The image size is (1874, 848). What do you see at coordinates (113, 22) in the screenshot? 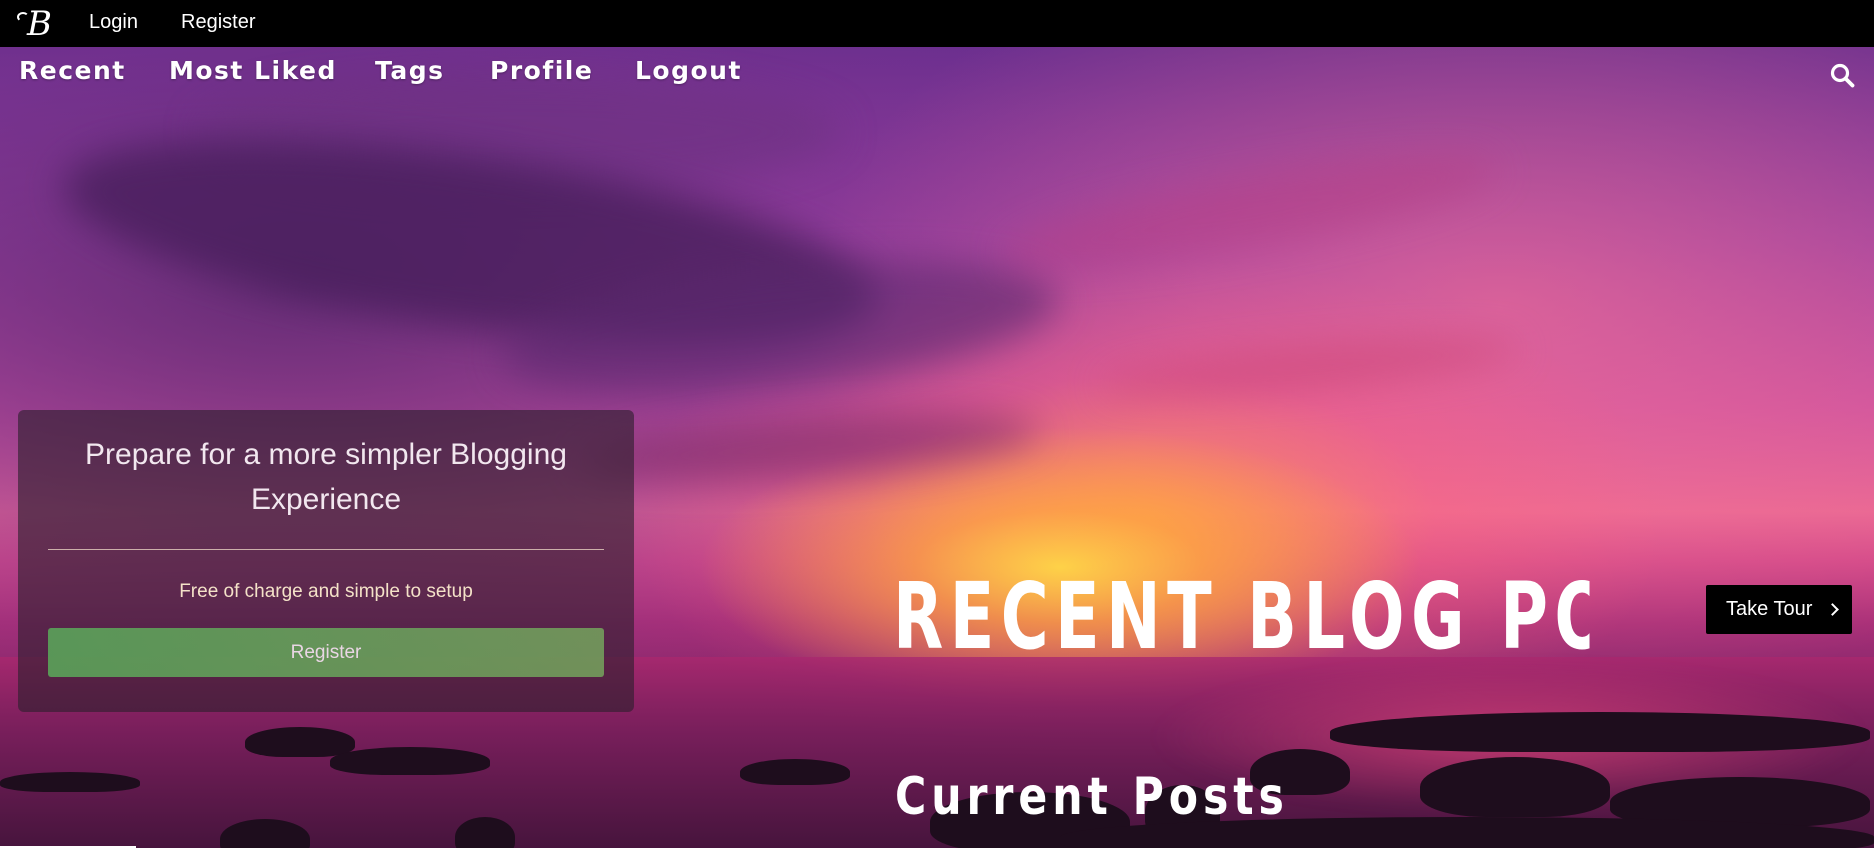
I see `login-link: Login` at bounding box center [113, 22].